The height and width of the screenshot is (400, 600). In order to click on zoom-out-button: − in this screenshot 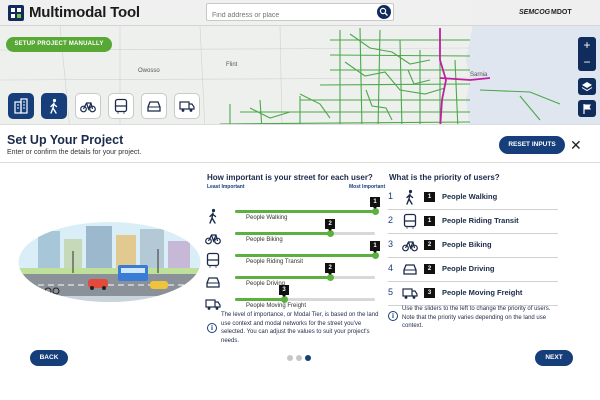, I will do `click(587, 62)`.